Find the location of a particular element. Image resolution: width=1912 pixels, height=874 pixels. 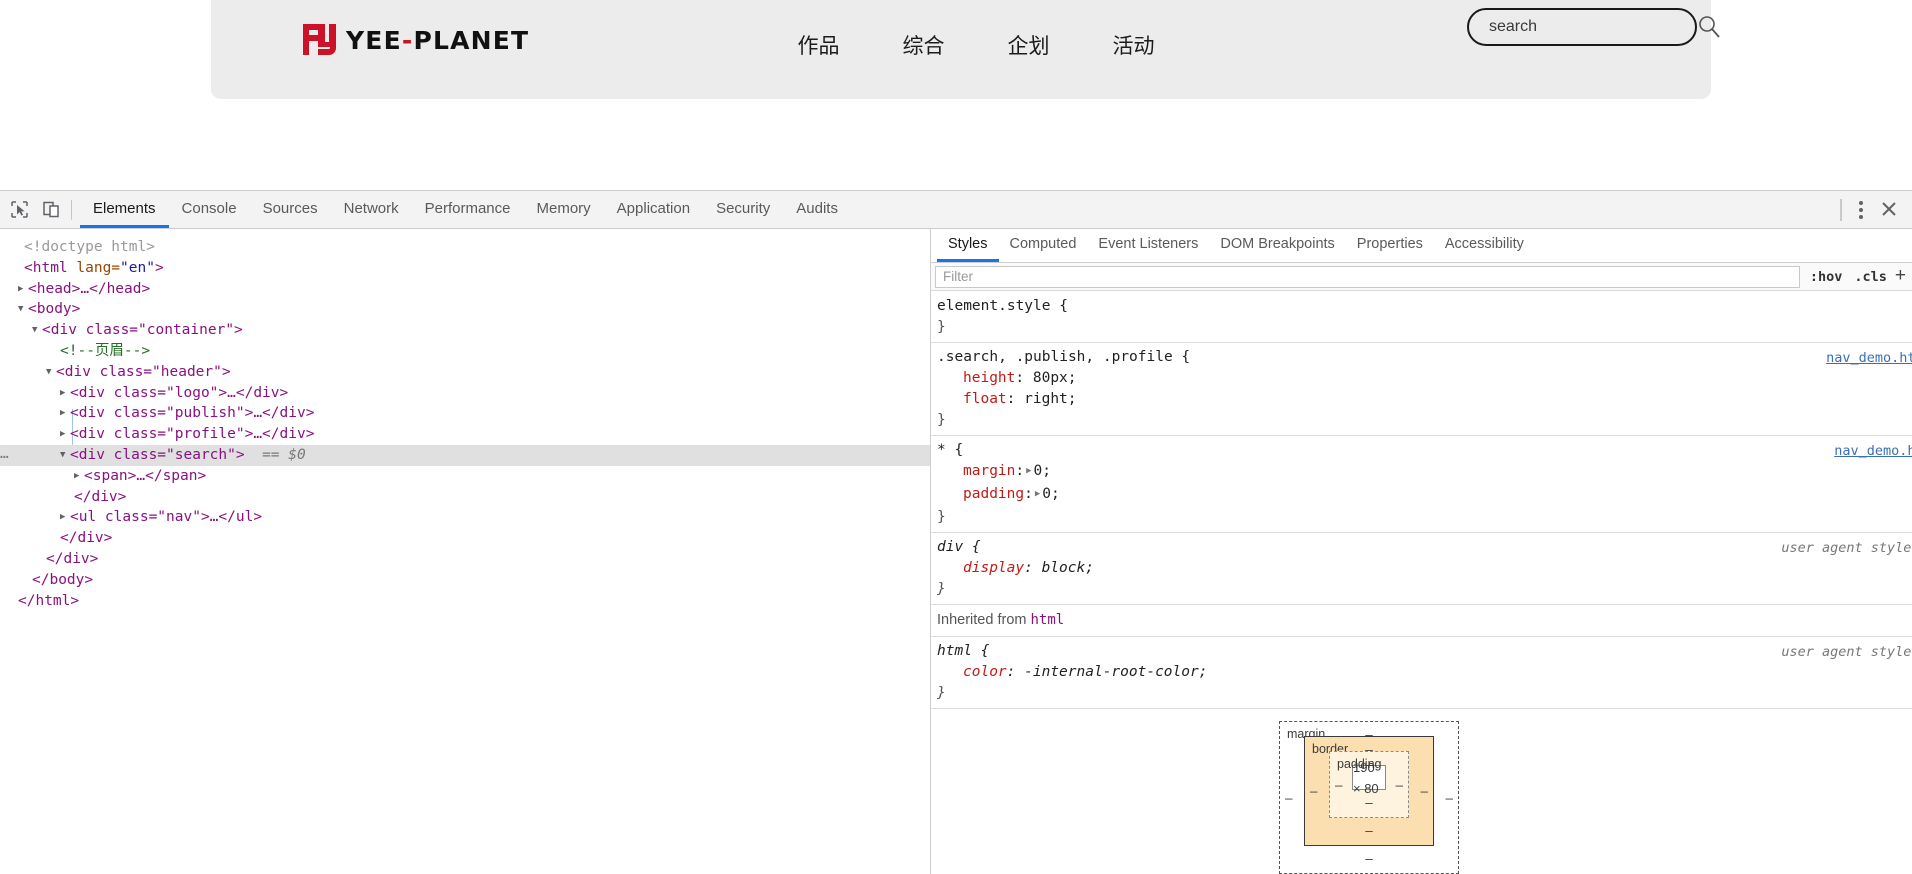

tab-network: Network is located at coordinates (371, 209).